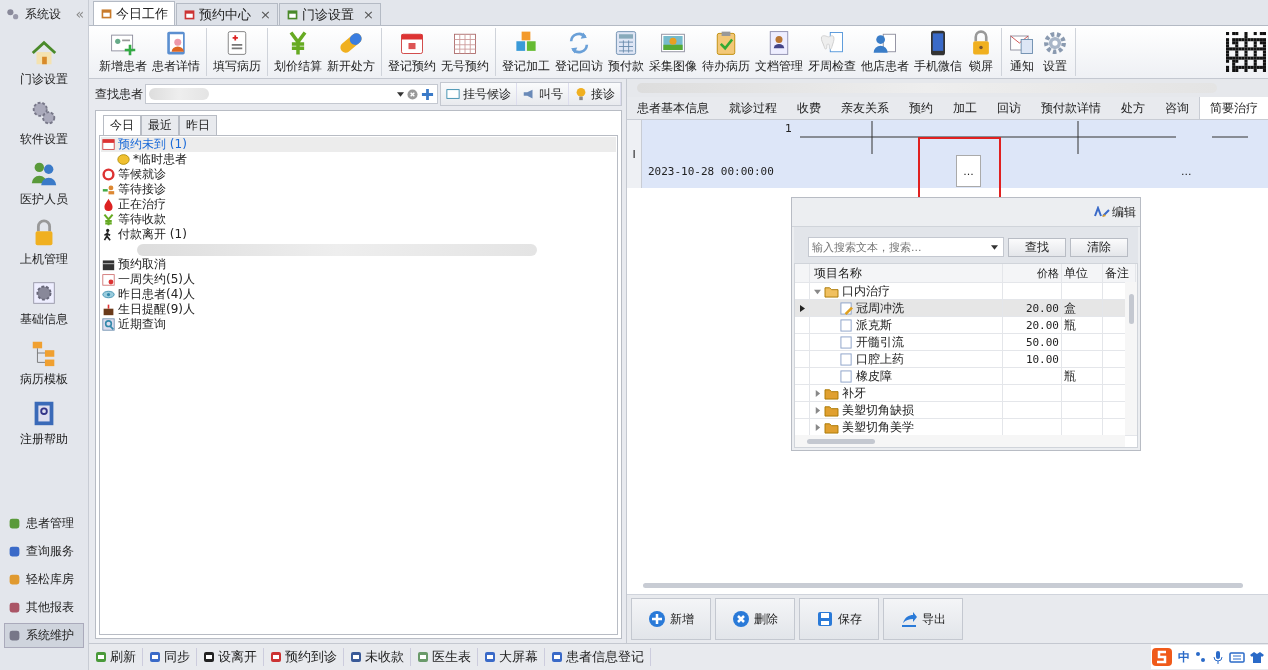 The width and height of the screenshot is (1268, 670). I want to click on tab: 昨日, so click(198, 125).